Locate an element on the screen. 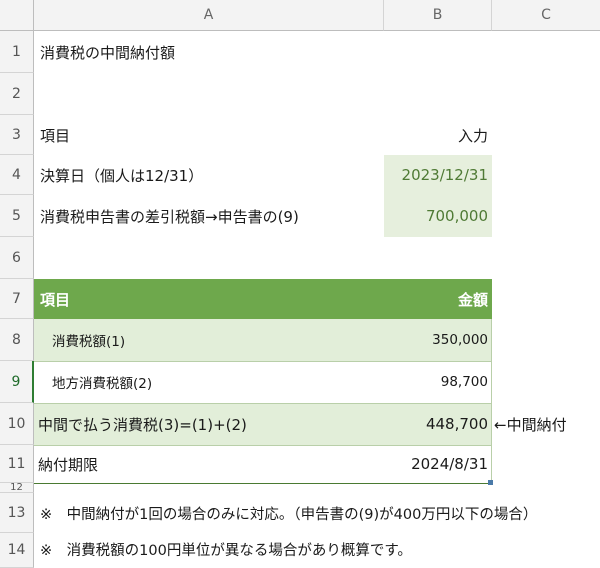 This screenshot has height=568, width=600. item-heading: 項目 is located at coordinates (190, 135).